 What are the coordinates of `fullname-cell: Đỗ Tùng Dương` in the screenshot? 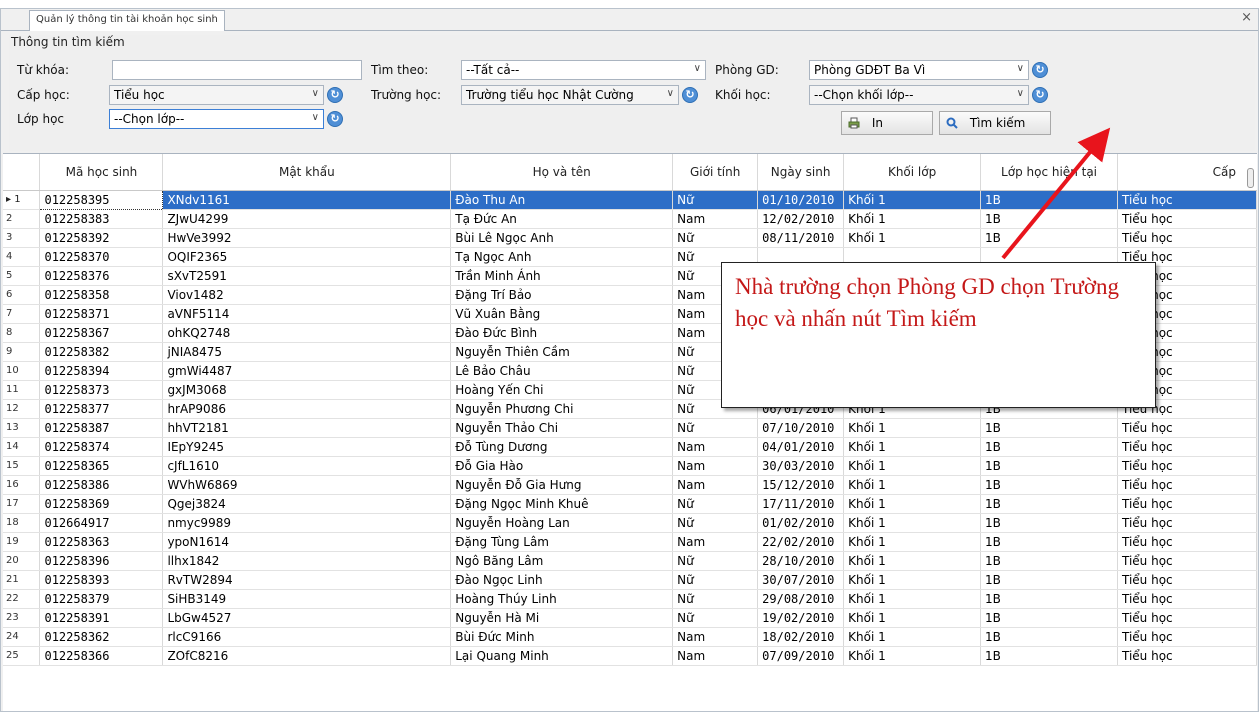 It's located at (562, 447).